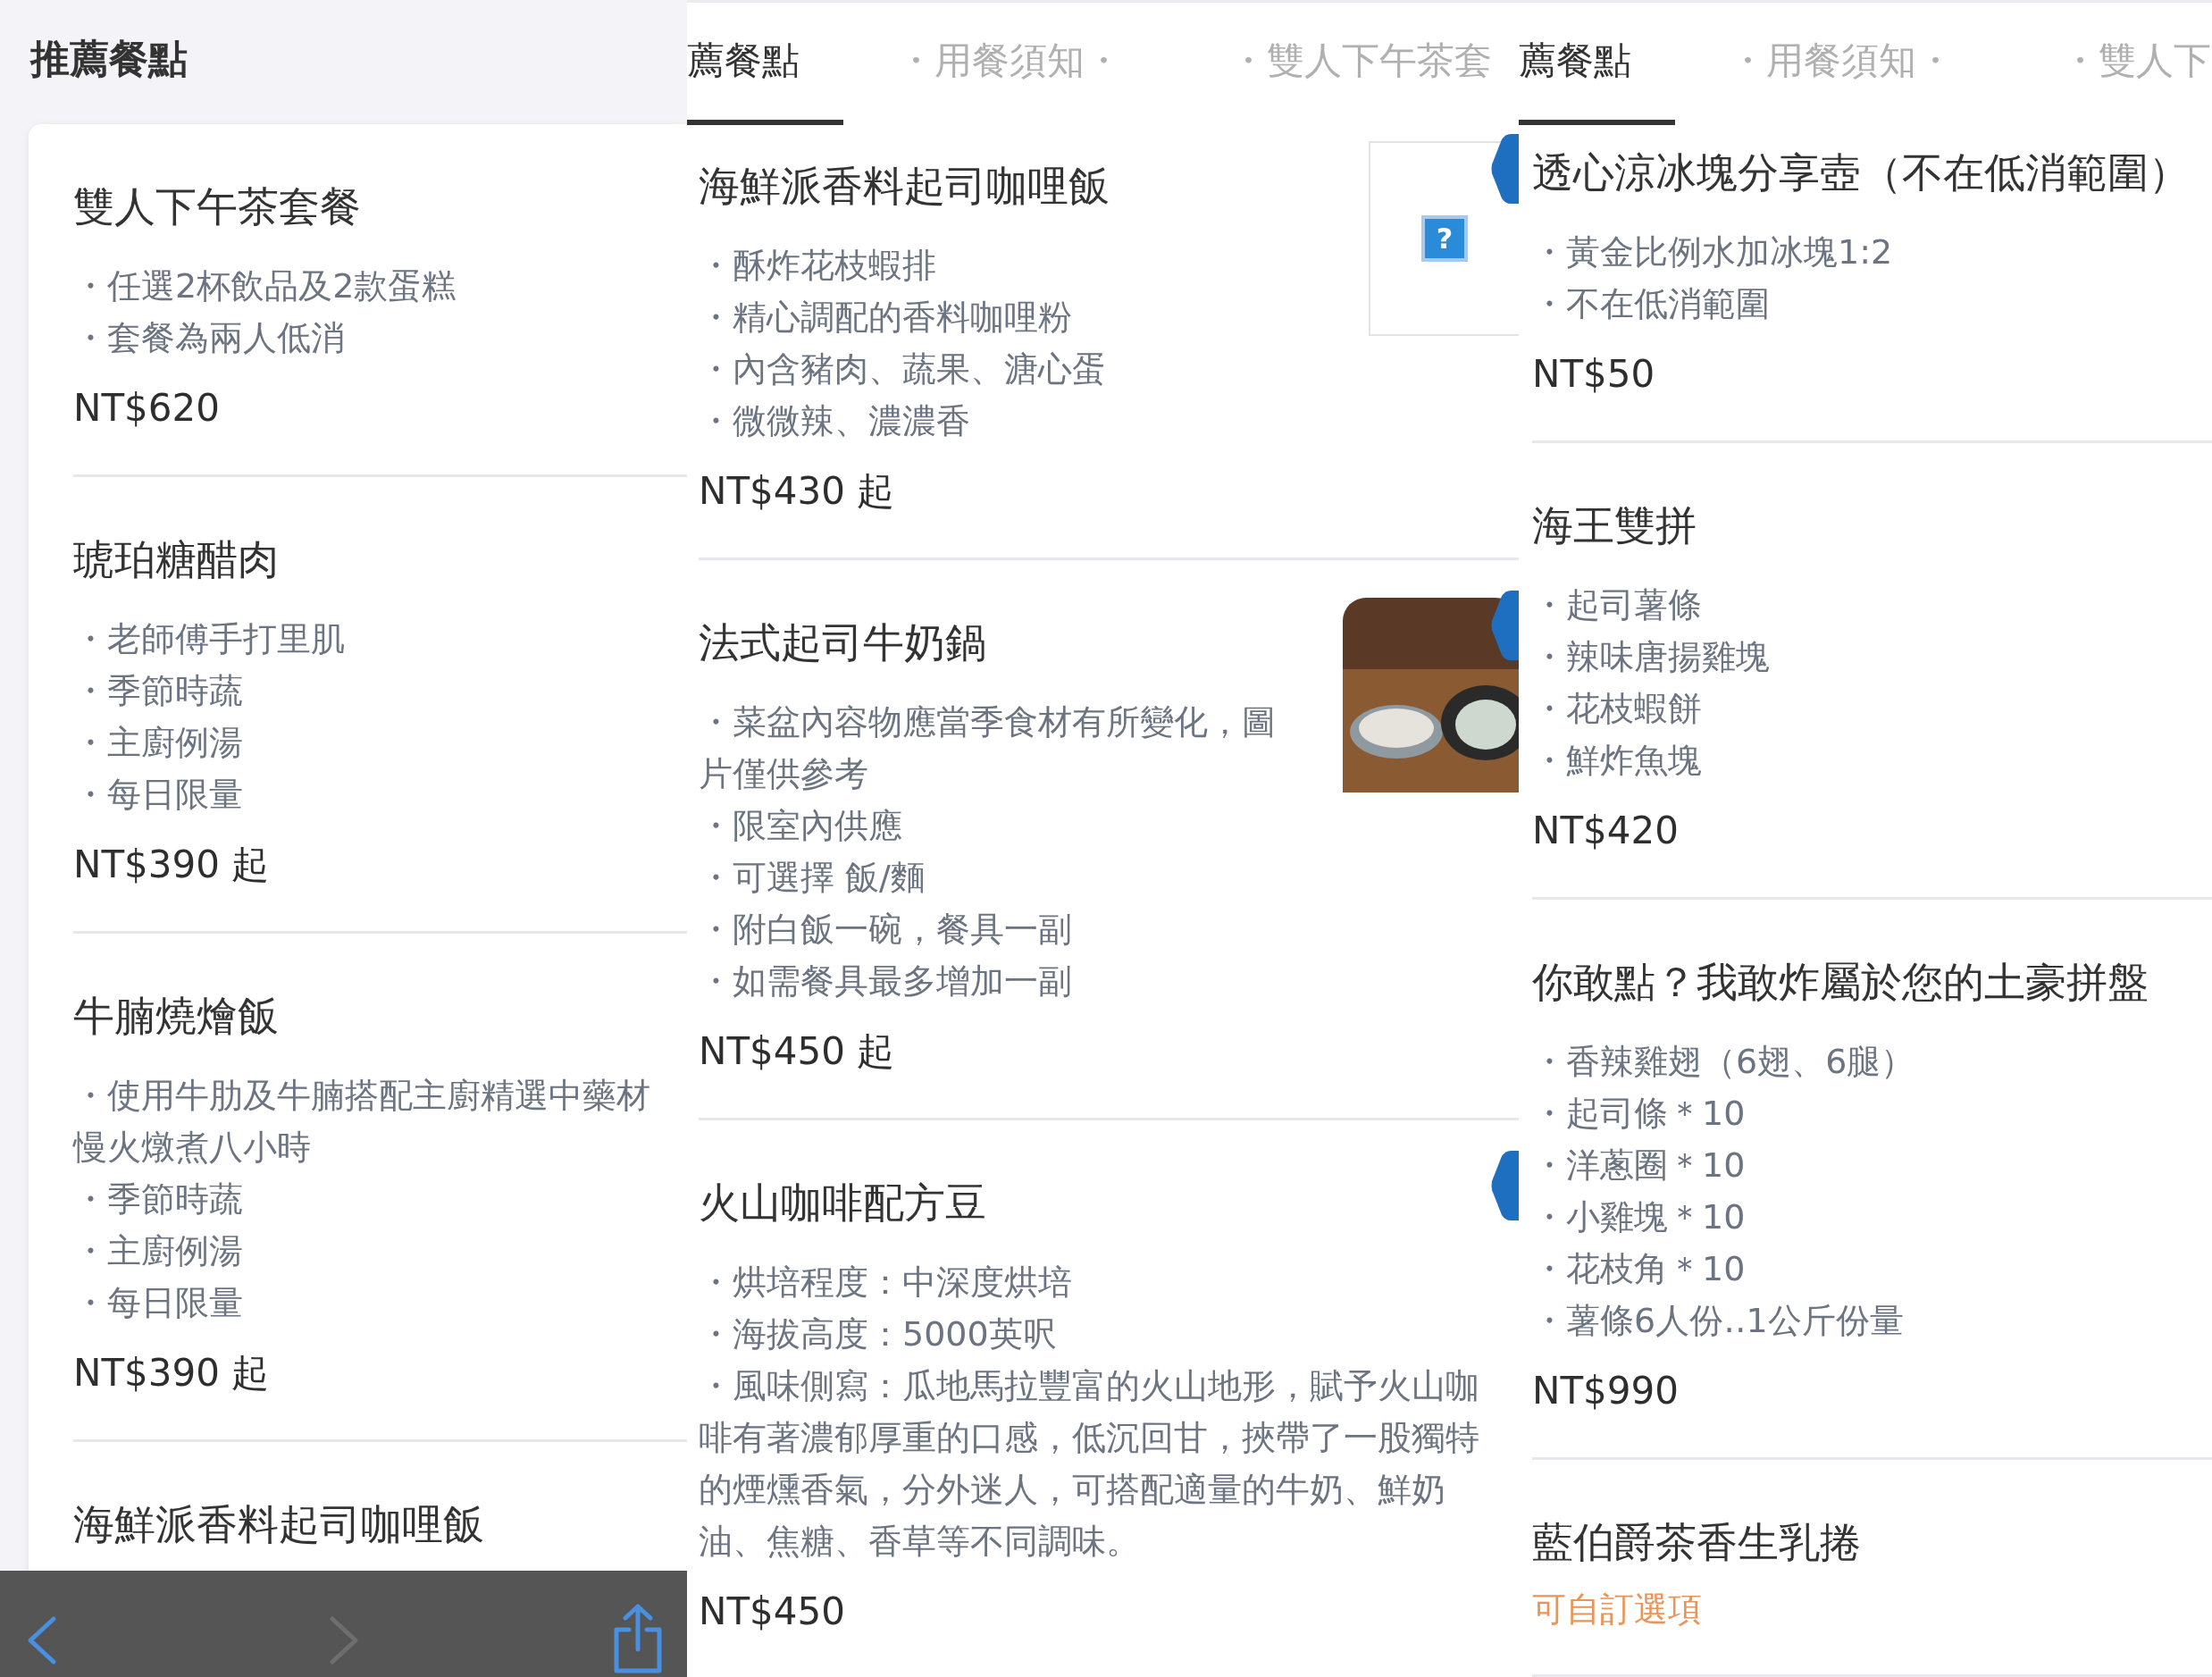  Describe the element at coordinates (177, 559) in the screenshot. I see `dish-title: 琥珀糖醋肉` at that location.